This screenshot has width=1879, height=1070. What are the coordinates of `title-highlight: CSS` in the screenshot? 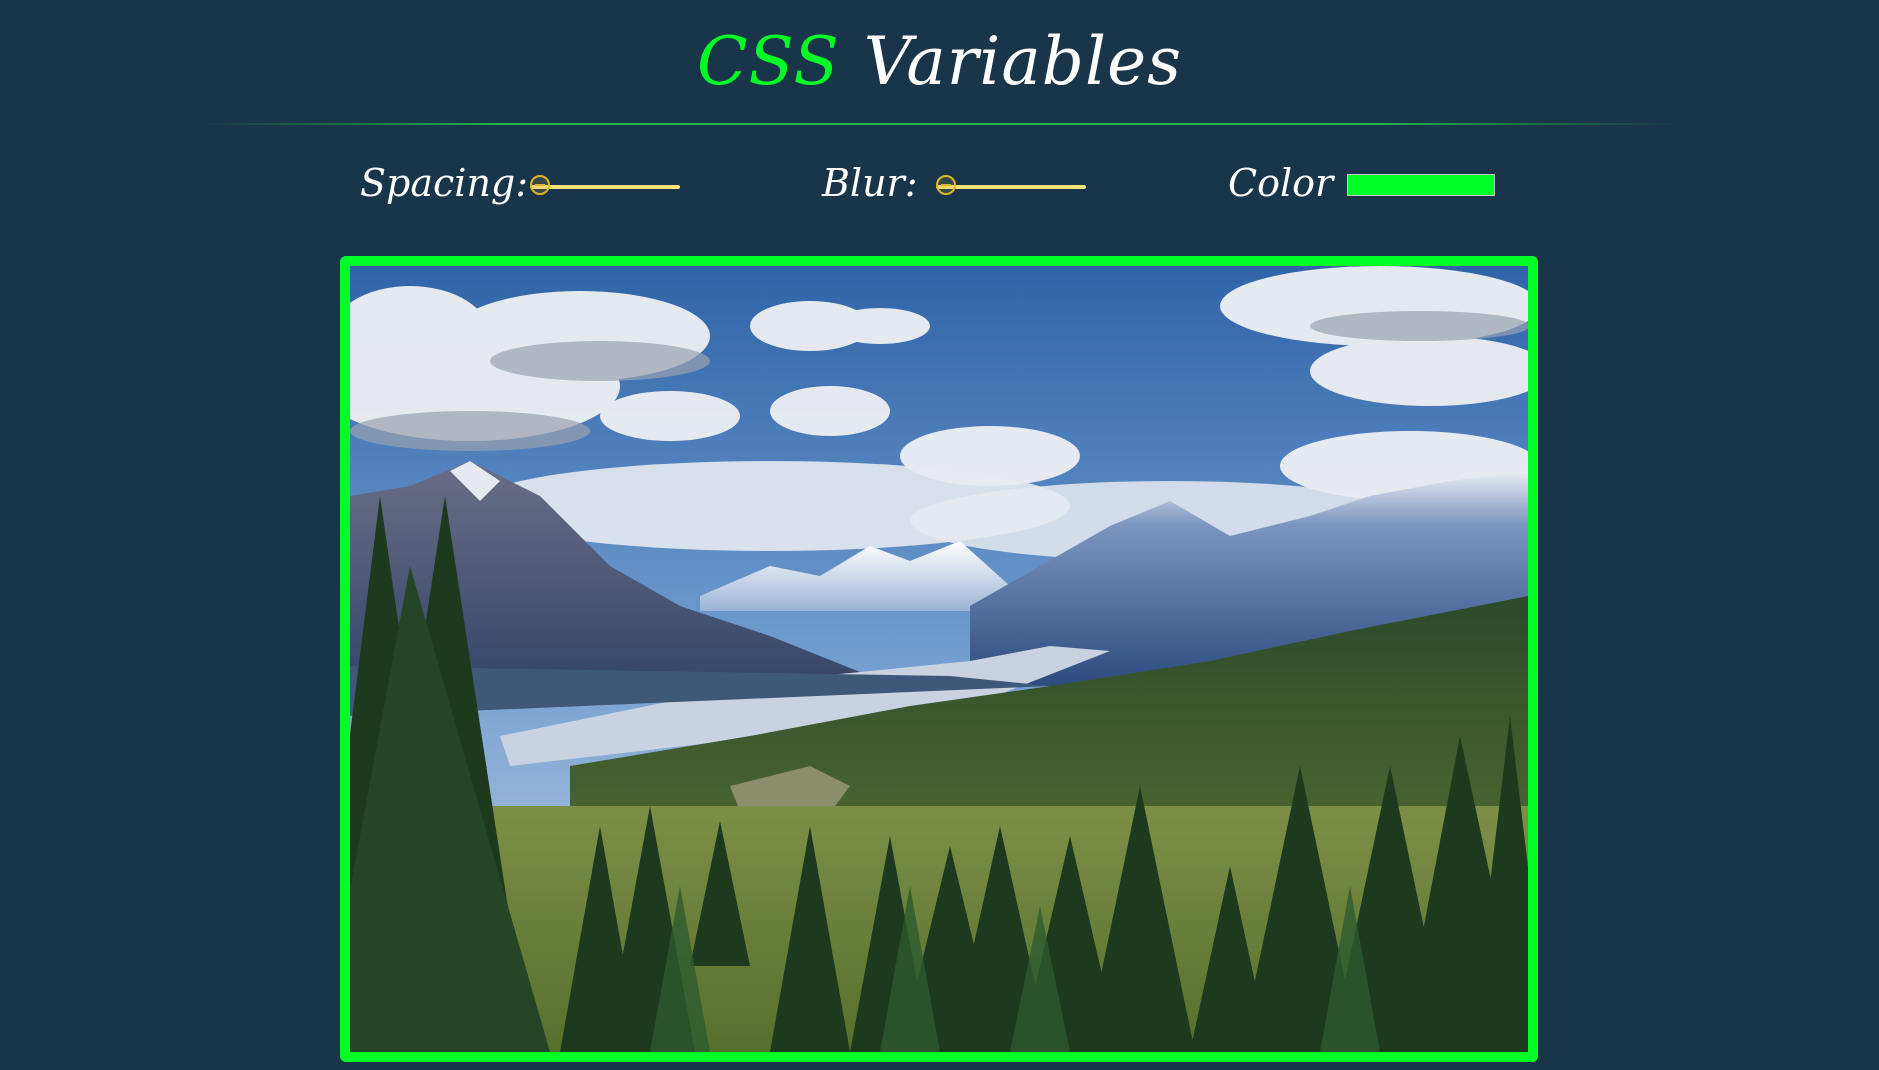 It's located at (768, 61).